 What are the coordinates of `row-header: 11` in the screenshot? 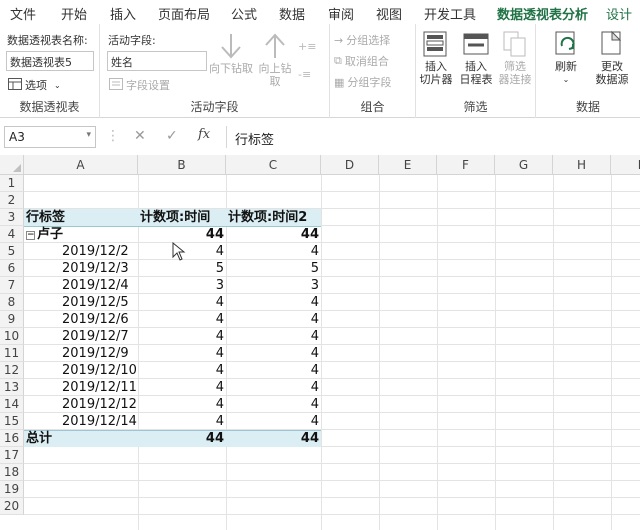 It's located at (12, 353).